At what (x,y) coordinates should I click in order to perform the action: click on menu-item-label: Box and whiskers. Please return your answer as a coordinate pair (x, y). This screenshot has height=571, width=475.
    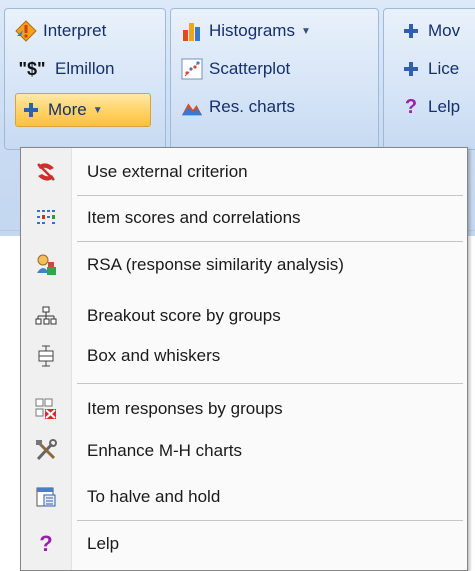
    Looking at the image, I should click on (154, 355).